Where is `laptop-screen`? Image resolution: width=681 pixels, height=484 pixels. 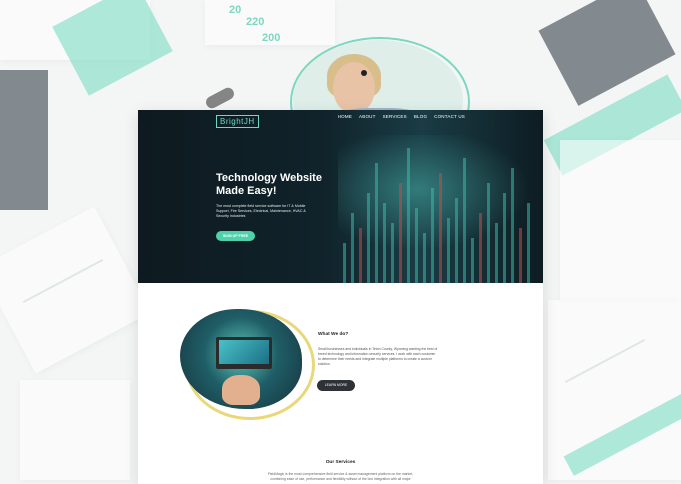
laptop-screen is located at coordinates (244, 352).